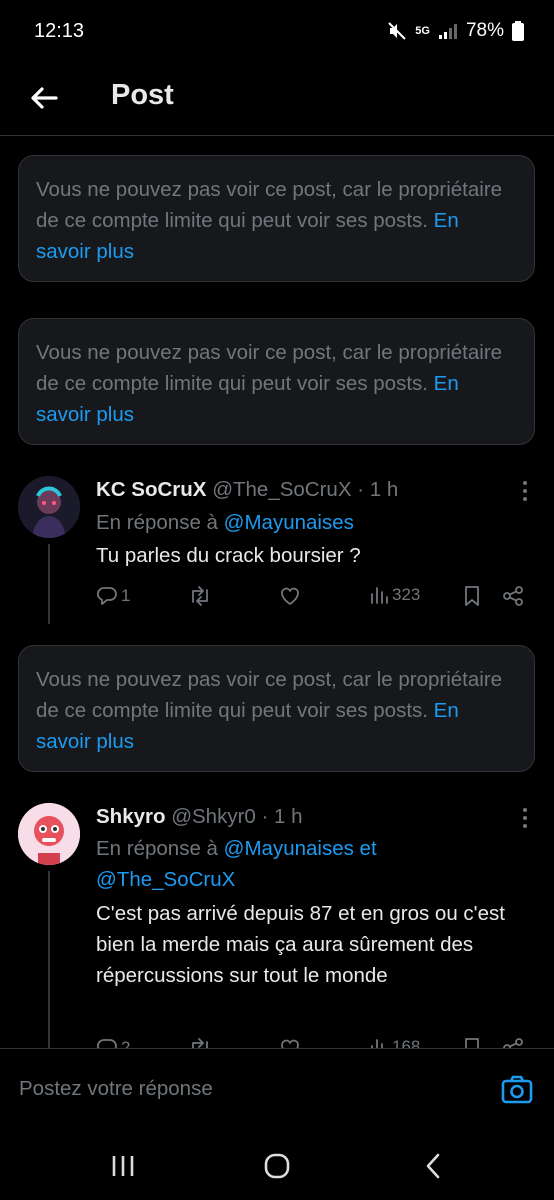 The height and width of the screenshot is (1200, 554). I want to click on tweet-header: Shkyro @Shkyr0 · 1 h, so click(199, 817).